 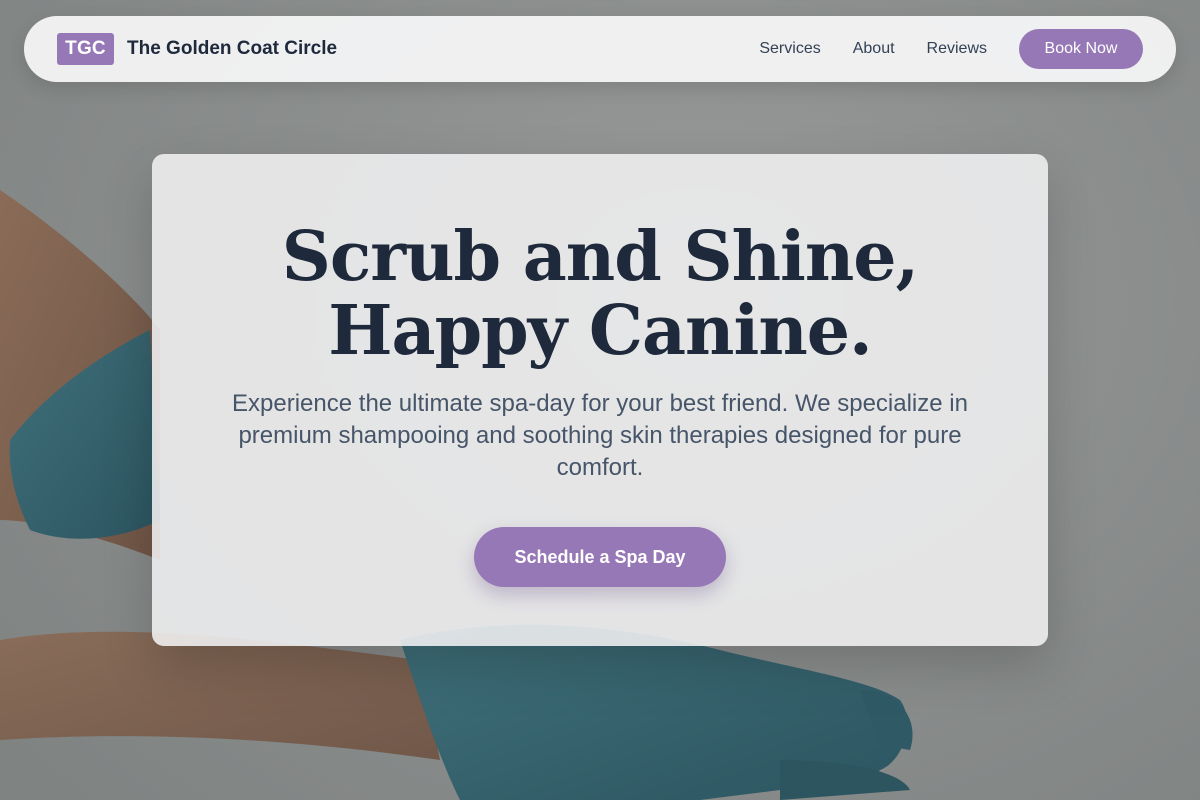 What do you see at coordinates (600, 557) in the screenshot?
I see `schedule-spa-day-button: Schedule a Spa Day` at bounding box center [600, 557].